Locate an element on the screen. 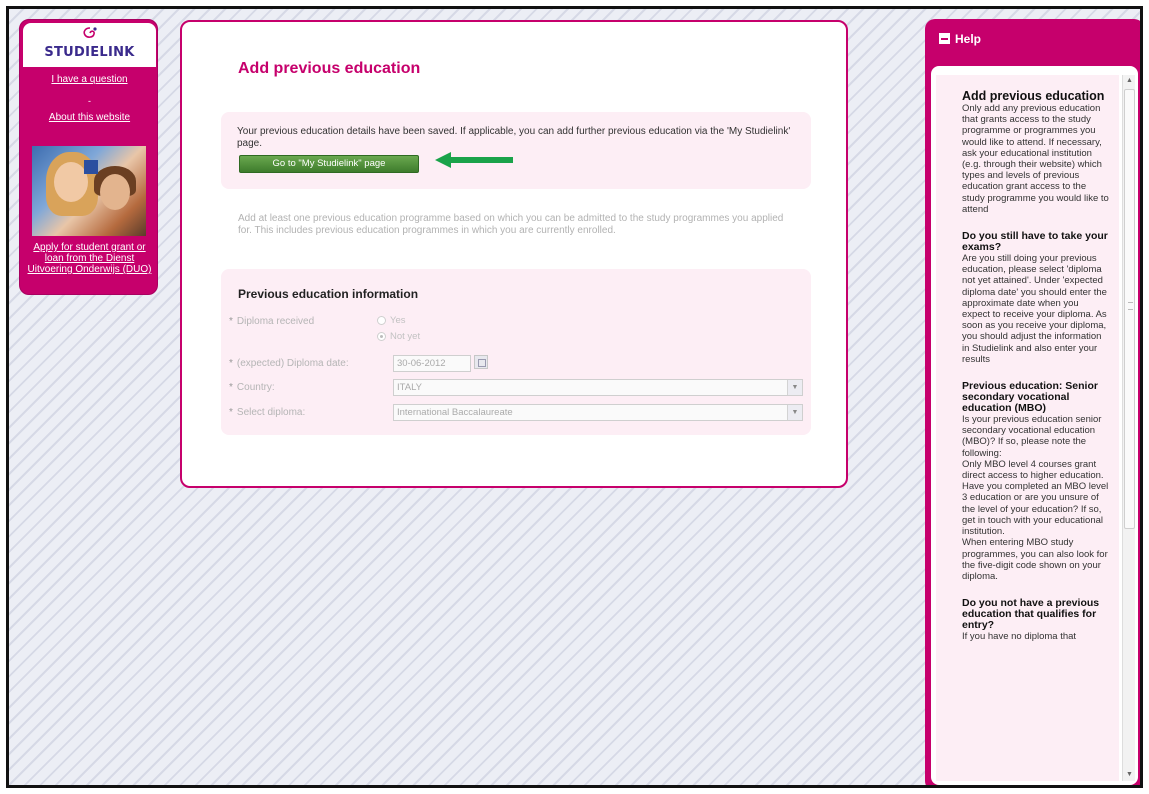 Image resolution: width=1149 pixels, height=794 pixels. scroll-up-icon: ▲ is located at coordinates (1129, 81).